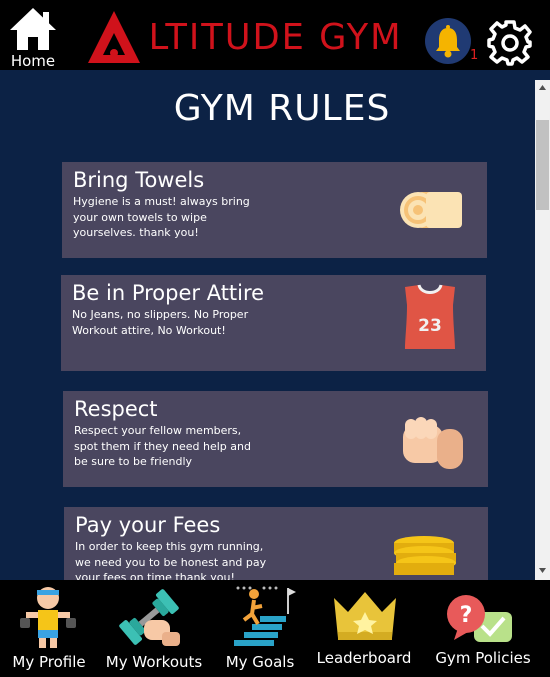 The image size is (550, 677). Describe the element at coordinates (483, 658) in the screenshot. I see `nav-label: Gym Policies` at that location.